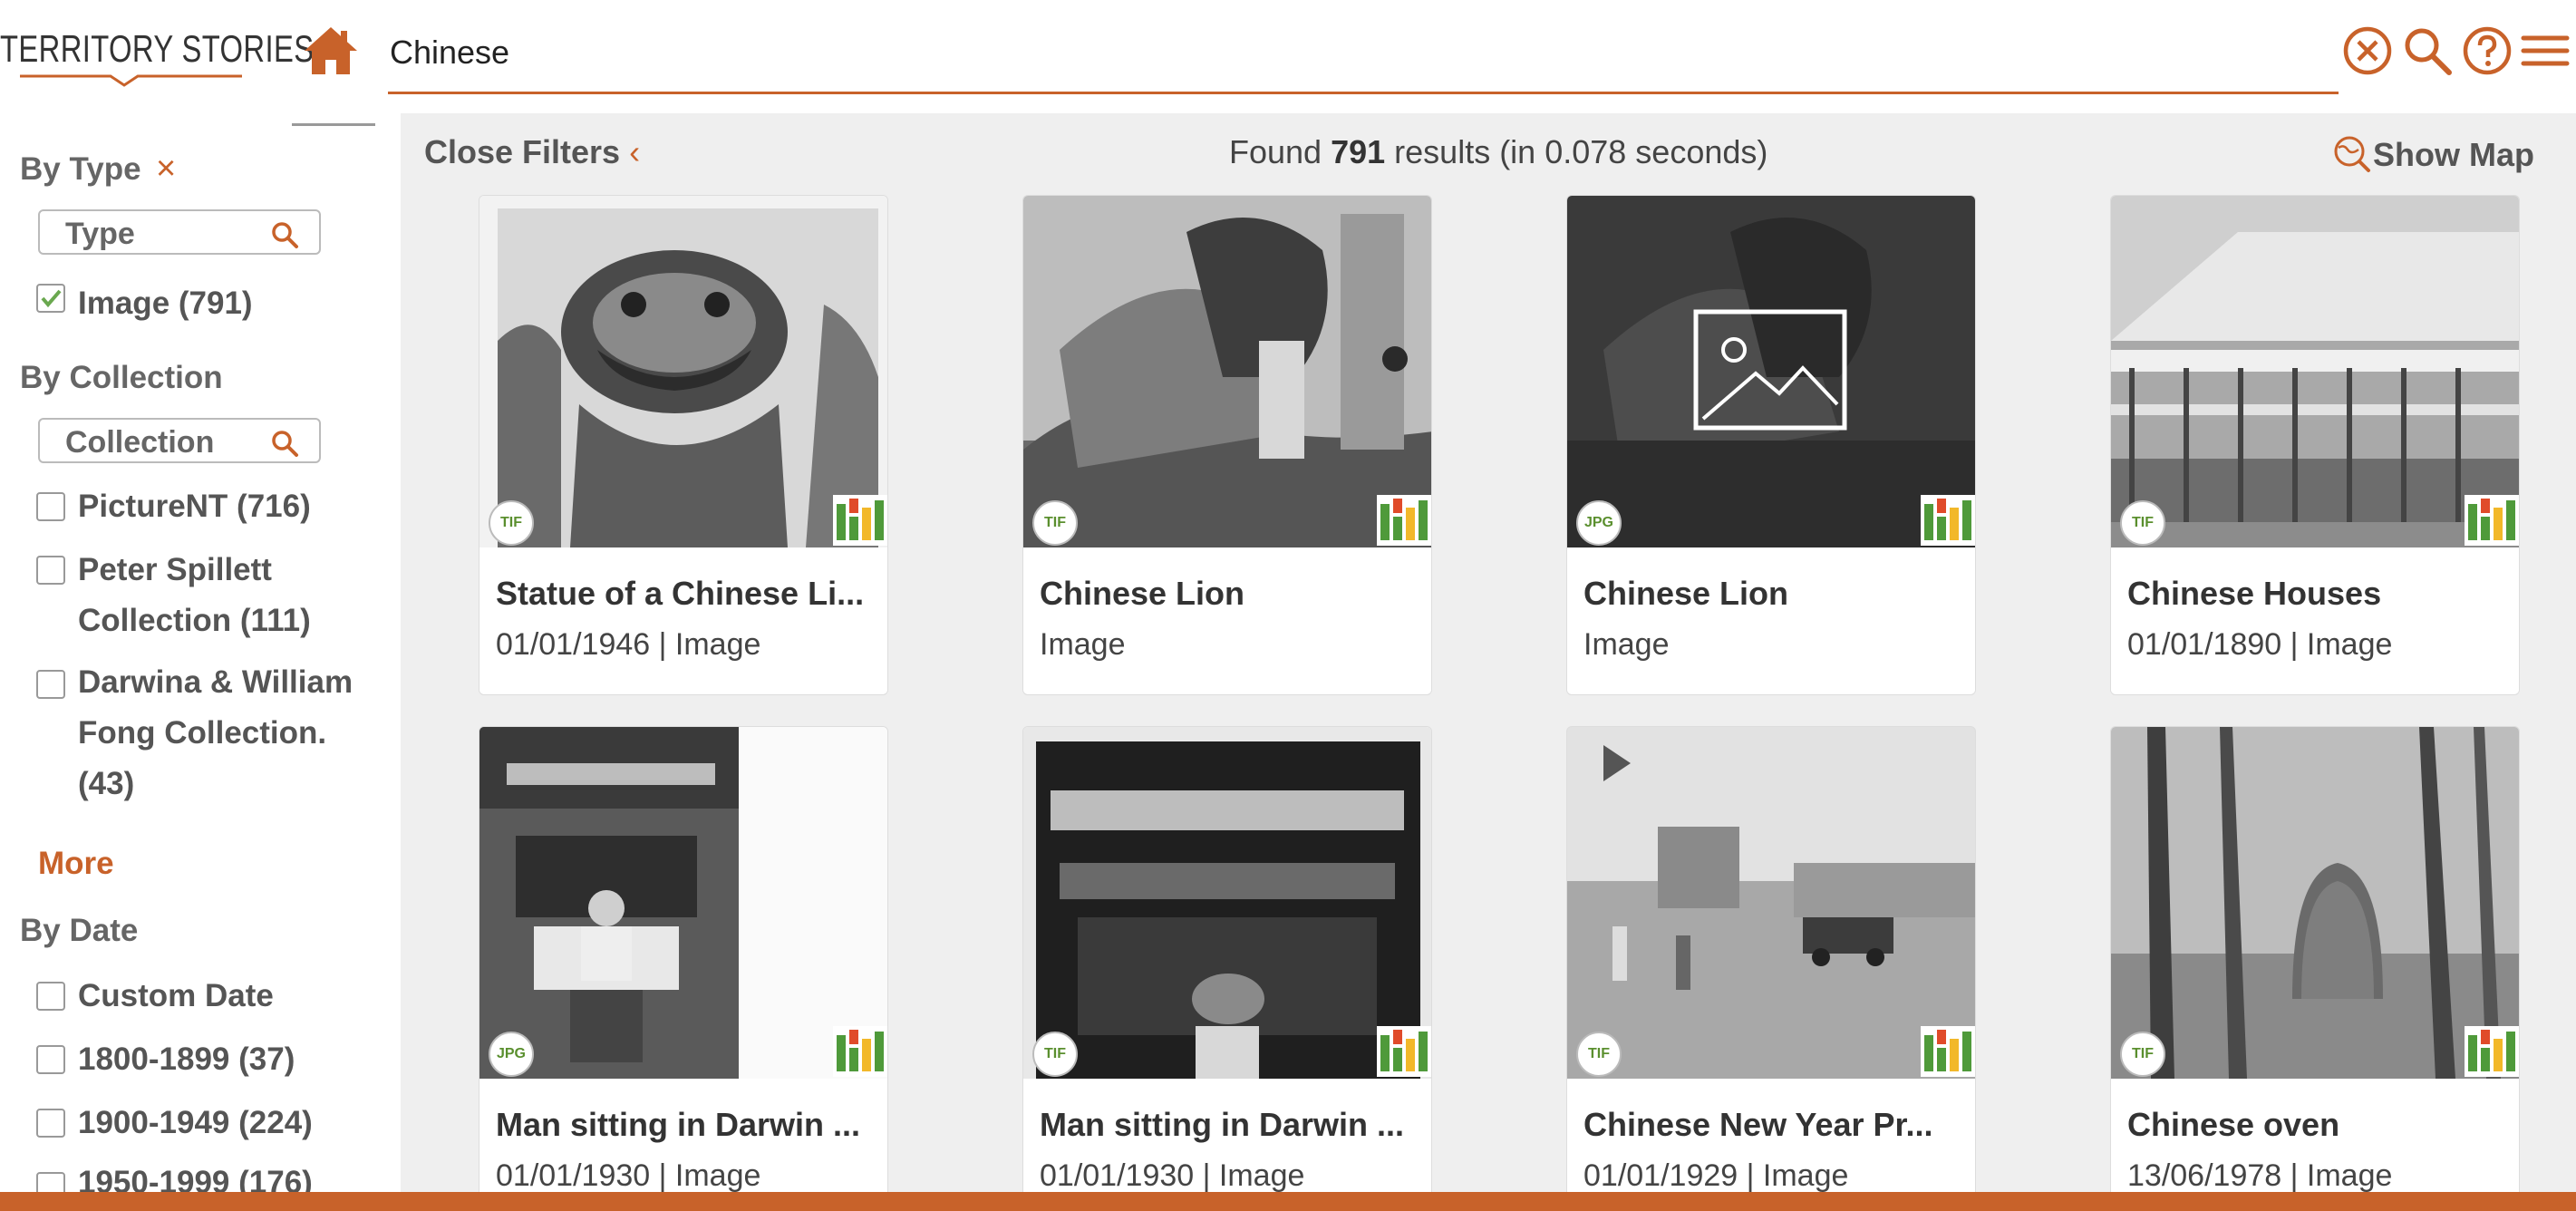  What do you see at coordinates (50, 1059) in the screenshot?
I see `date-1800-1899-checkbox` at bounding box center [50, 1059].